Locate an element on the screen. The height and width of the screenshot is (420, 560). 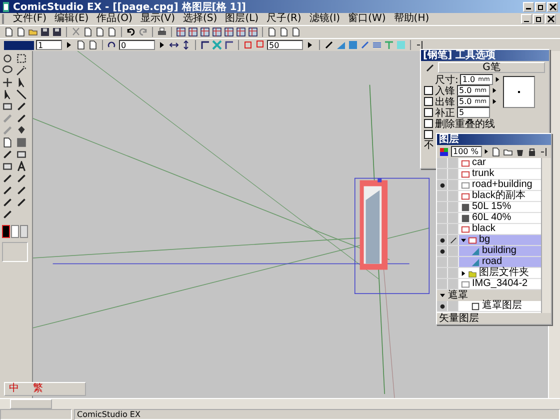
menu-item: 选择(S) is located at coordinates (200, 19).